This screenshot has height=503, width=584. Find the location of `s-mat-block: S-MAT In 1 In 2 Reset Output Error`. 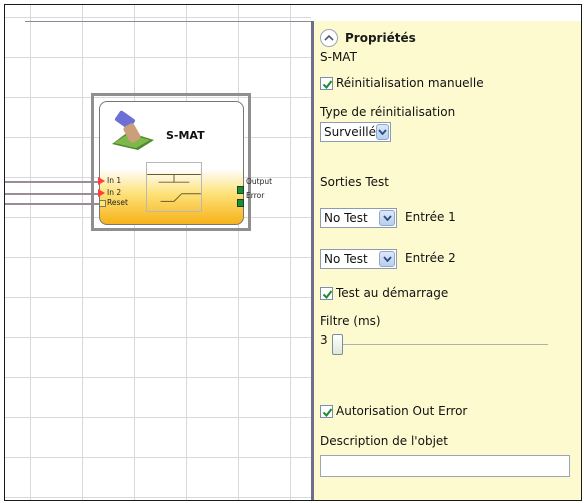

s-mat-block: S-MAT In 1 In 2 Reset Output Error is located at coordinates (181, 162).